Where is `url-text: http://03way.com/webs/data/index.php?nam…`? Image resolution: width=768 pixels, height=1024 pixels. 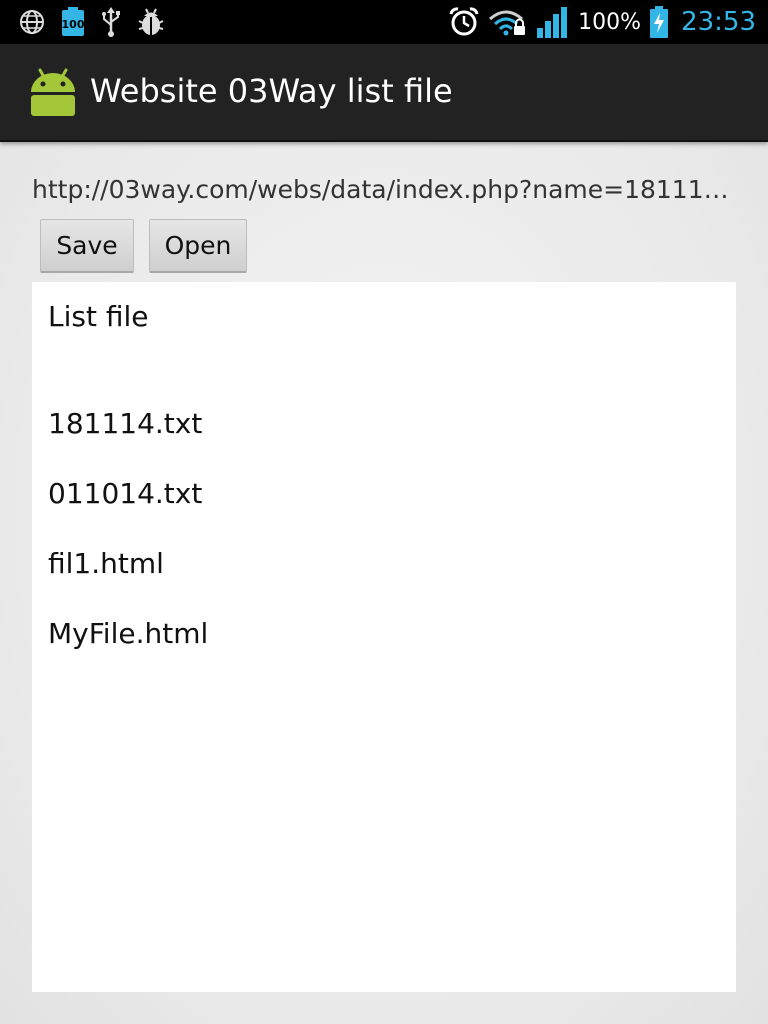 url-text: http://03way.com/webs/data/index.php?nam… is located at coordinates (382, 189).